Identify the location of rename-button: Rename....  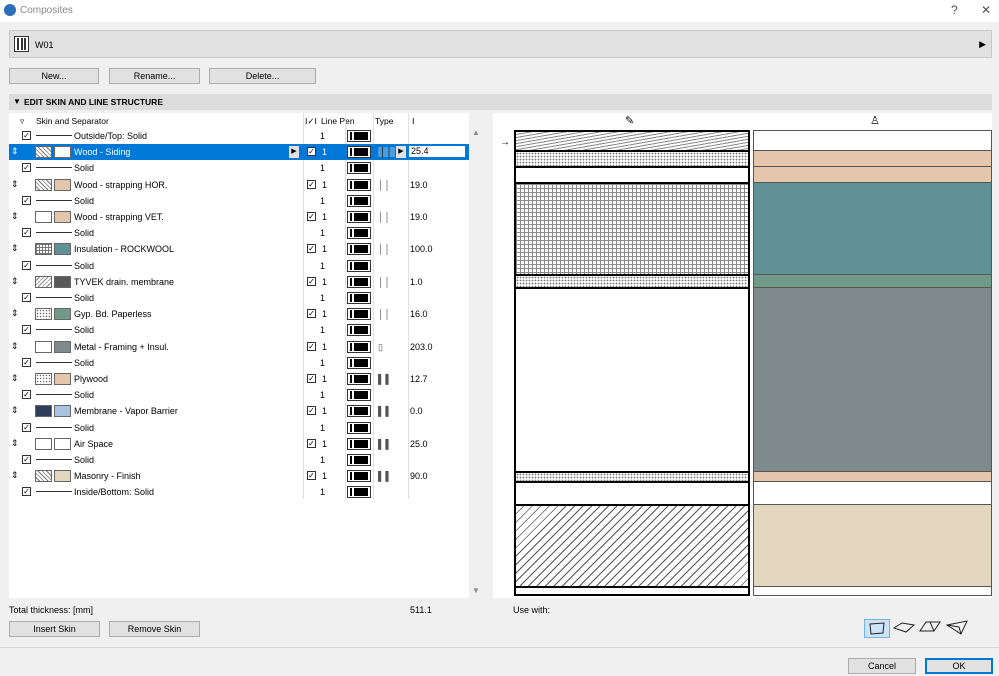
(154, 76).